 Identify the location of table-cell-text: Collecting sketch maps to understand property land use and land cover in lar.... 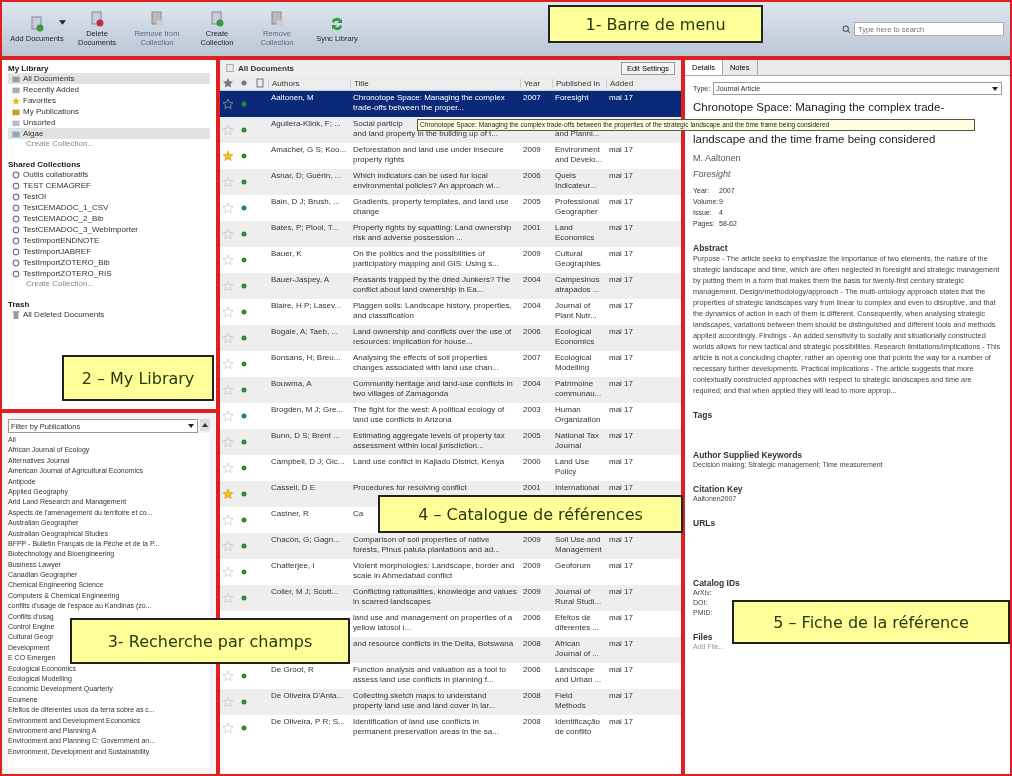
(425, 701).